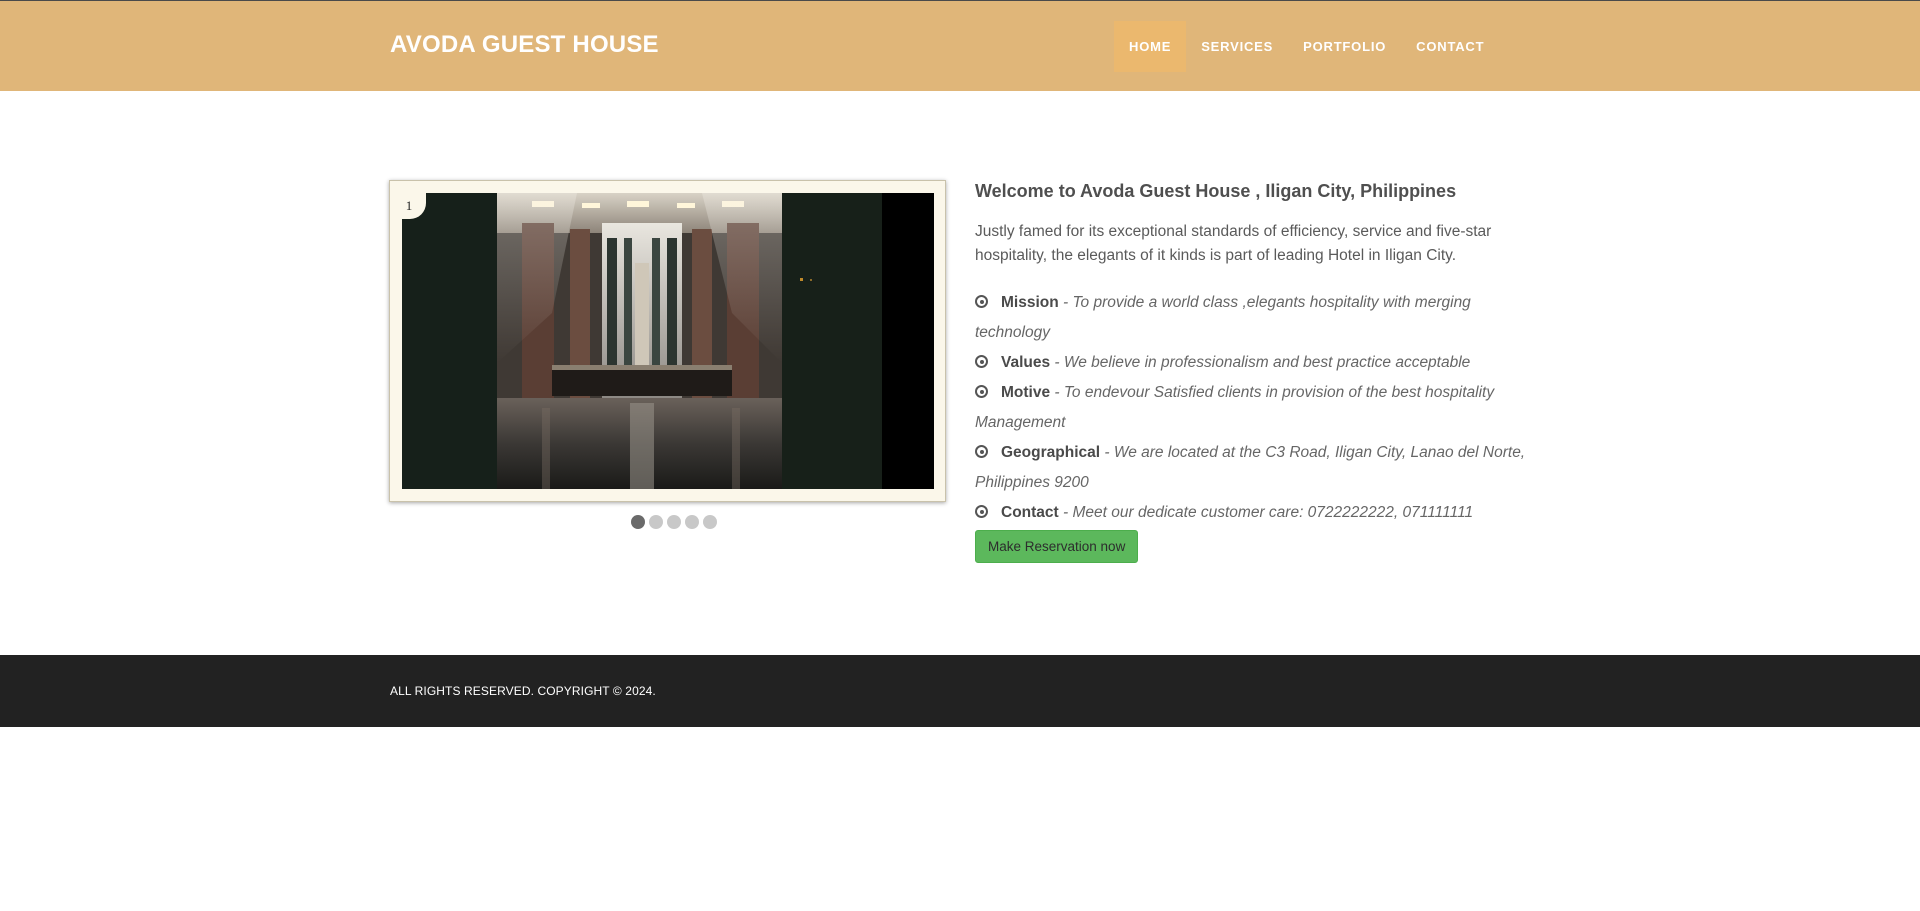  I want to click on image-slider: 1, so click(667, 341).